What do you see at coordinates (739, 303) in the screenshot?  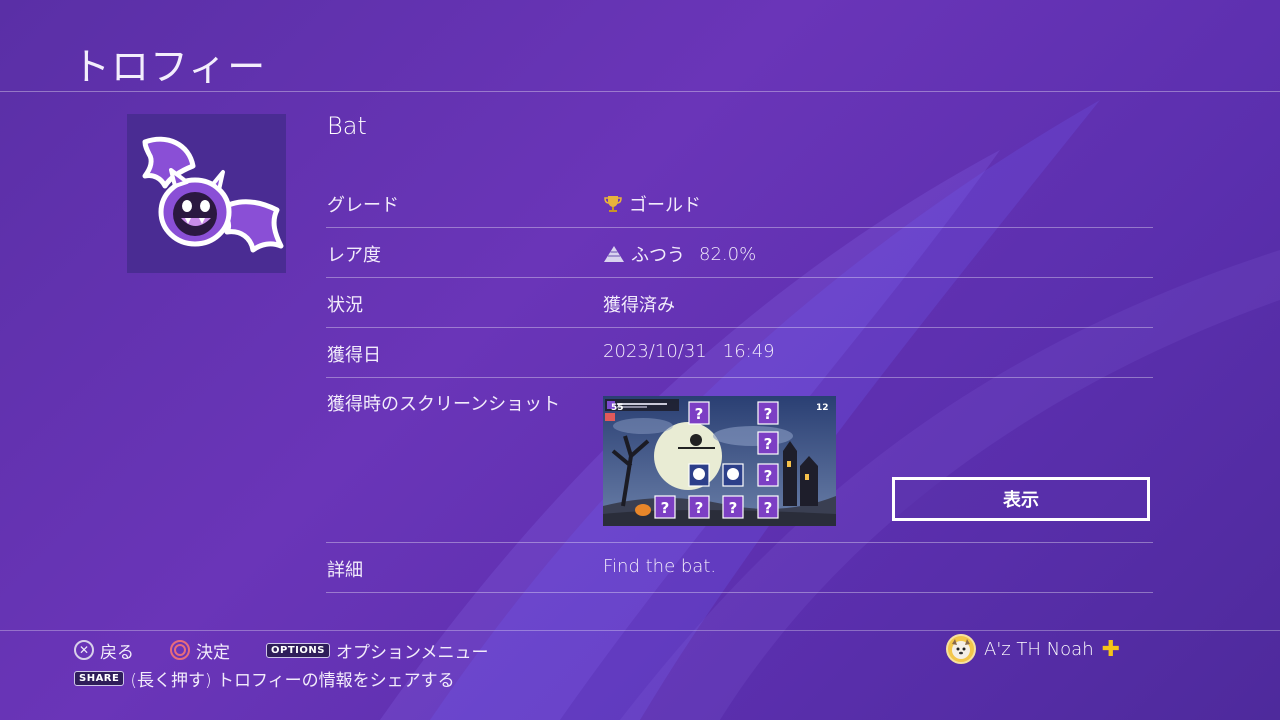 I see `status-row: 状況 獲得済み` at bounding box center [739, 303].